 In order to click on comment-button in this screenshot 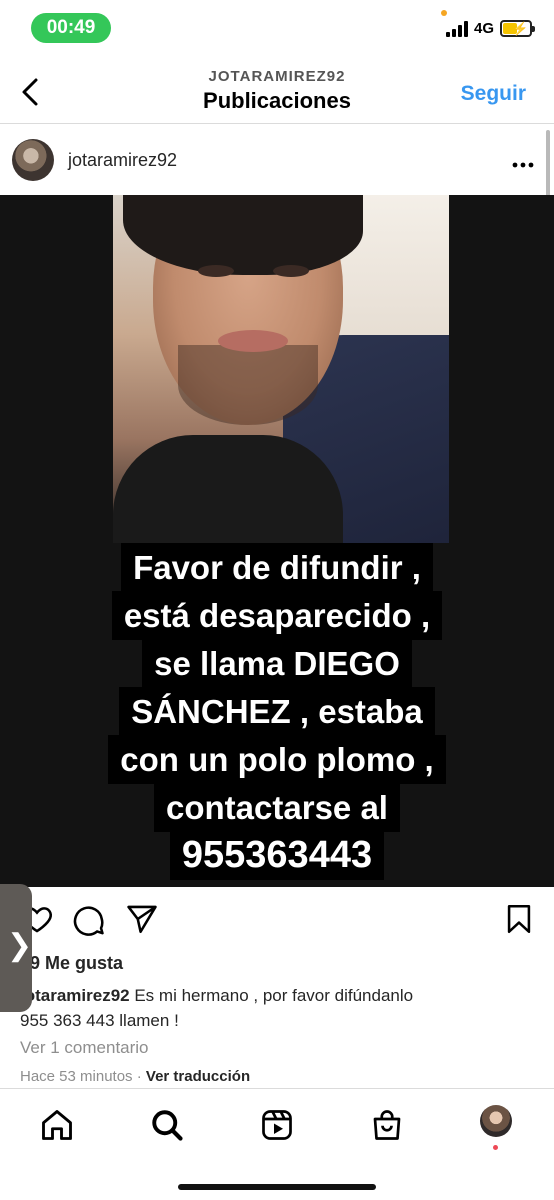, I will do `click(89, 921)`.